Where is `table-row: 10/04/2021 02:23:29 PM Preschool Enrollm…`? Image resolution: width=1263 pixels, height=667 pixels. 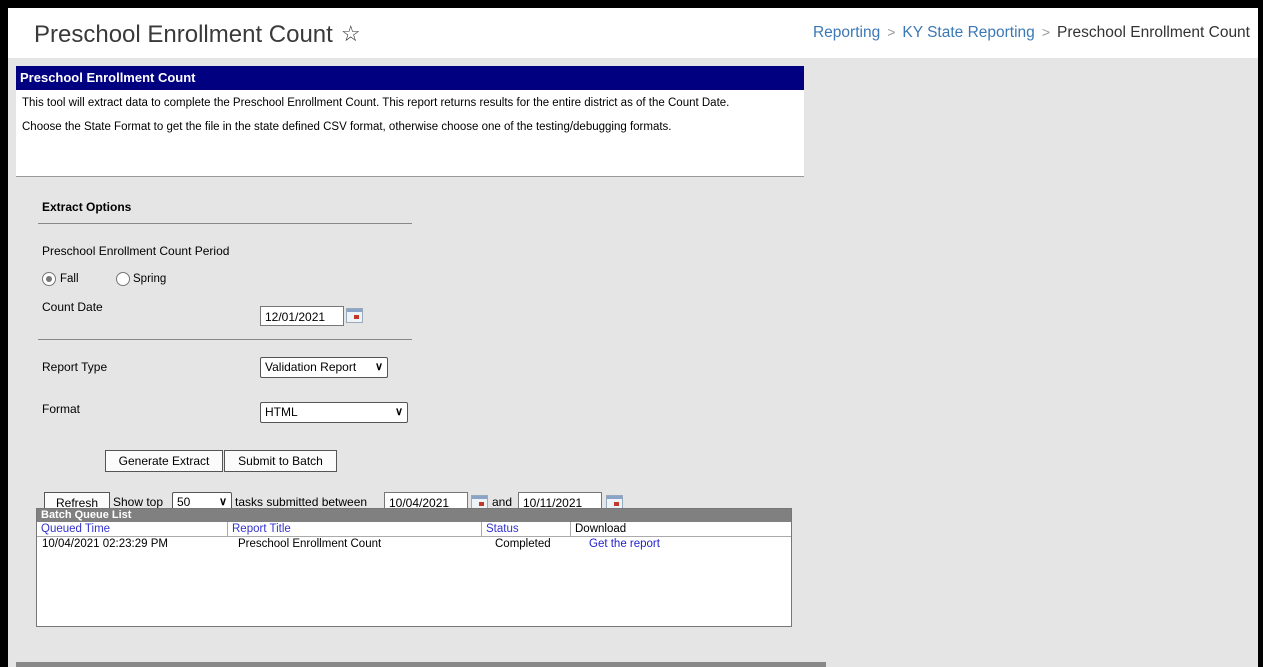
table-row: 10/04/2021 02:23:29 PM Preschool Enrollm… is located at coordinates (414, 544).